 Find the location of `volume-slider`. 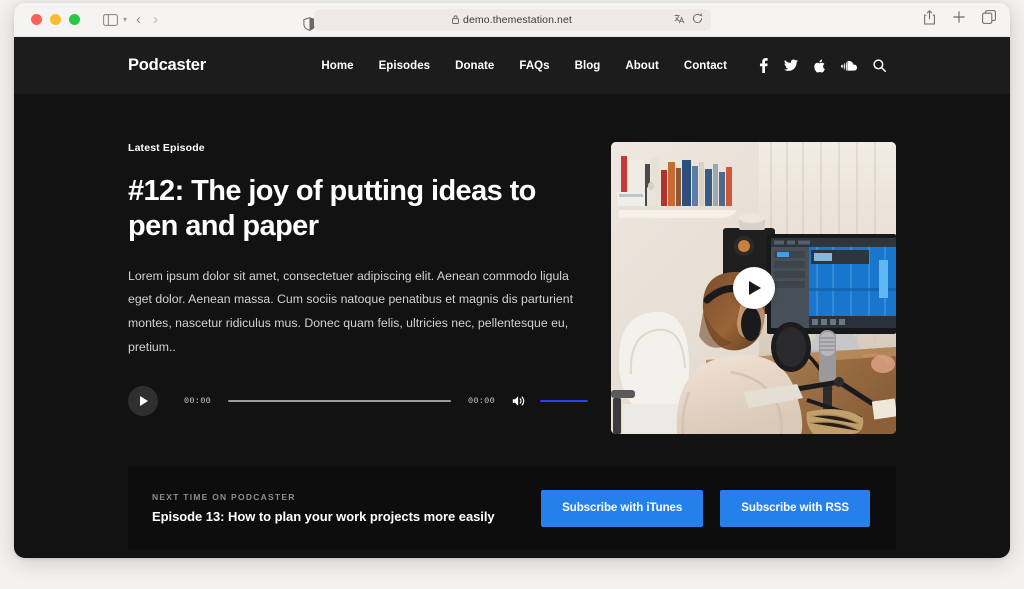

volume-slider is located at coordinates (564, 401).